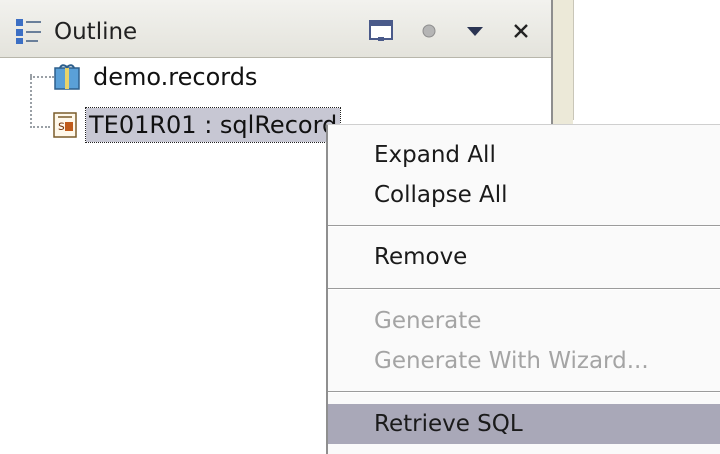 This screenshot has width=720, height=454. Describe the element at coordinates (524, 195) in the screenshot. I see `menu-item-collapse-all: Collapse All` at that location.